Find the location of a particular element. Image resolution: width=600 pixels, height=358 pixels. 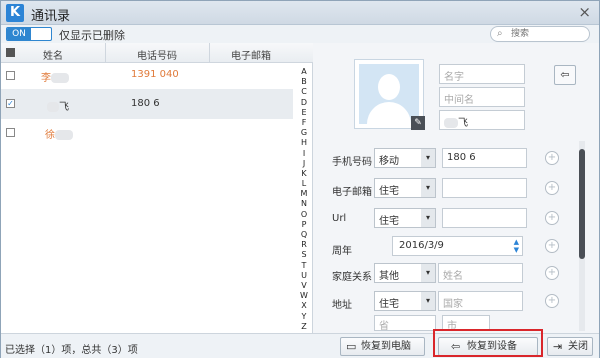

alpha-j: J is located at coordinates (304, 164).